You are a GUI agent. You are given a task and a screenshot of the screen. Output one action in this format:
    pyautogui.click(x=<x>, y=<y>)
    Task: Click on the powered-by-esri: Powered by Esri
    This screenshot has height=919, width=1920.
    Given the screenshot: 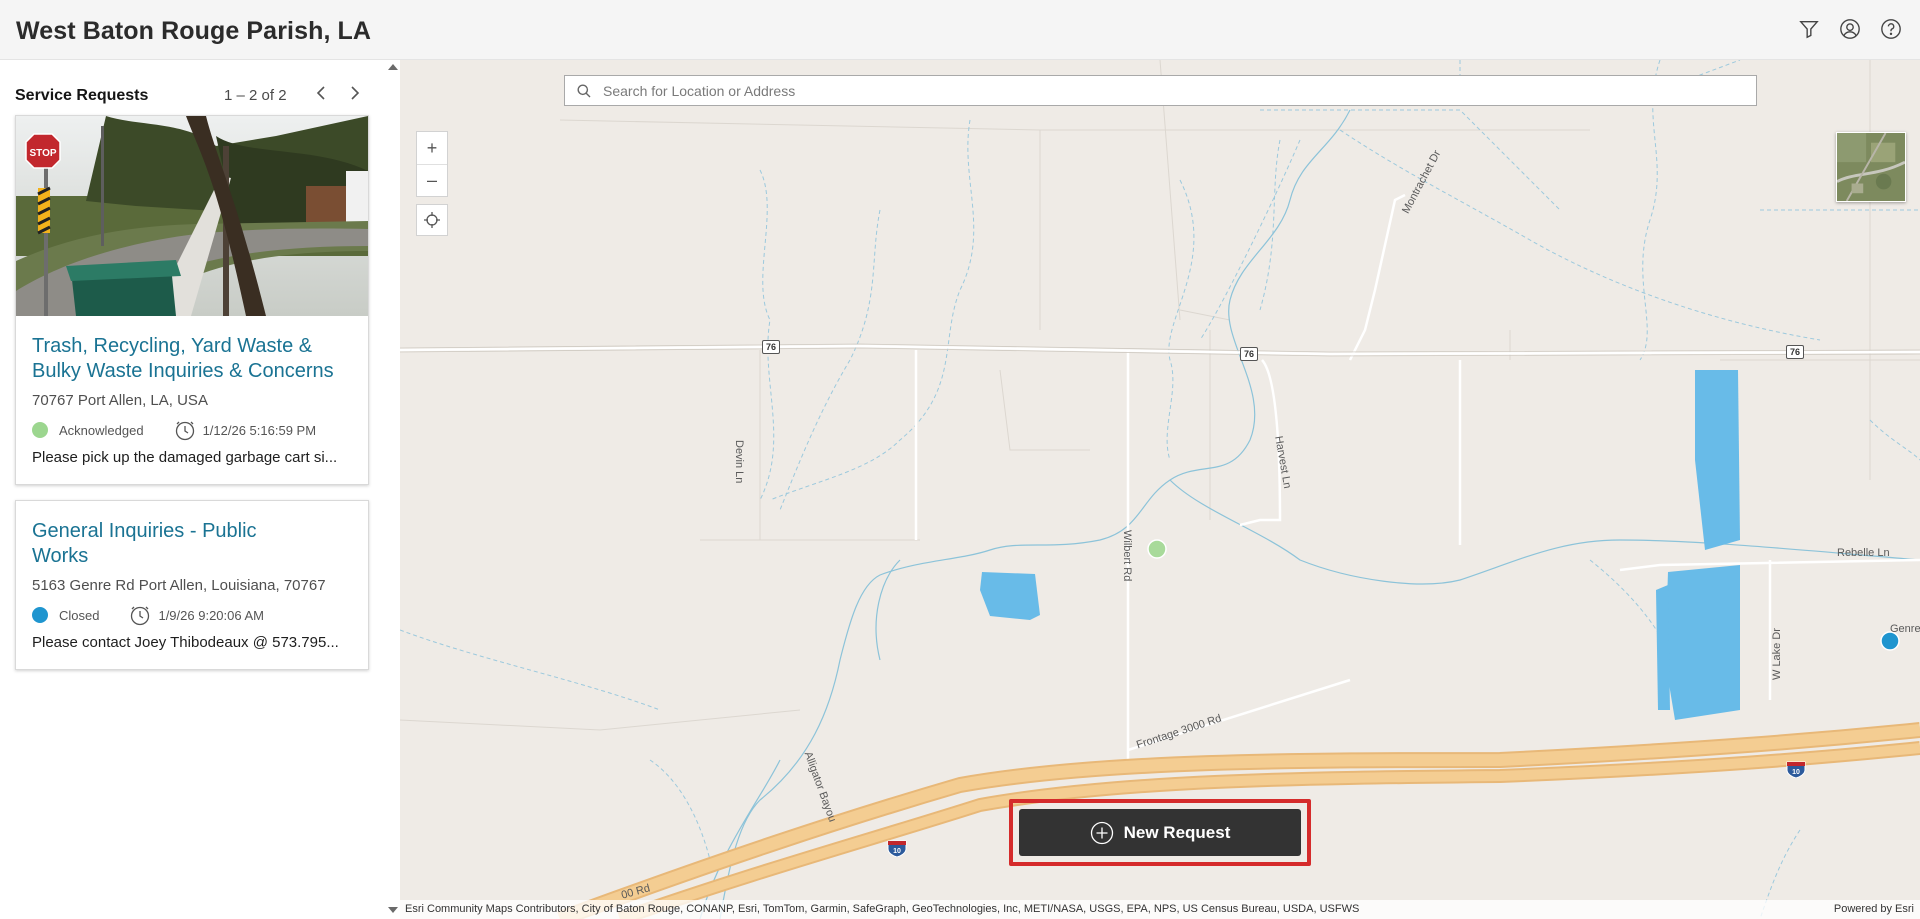 What is the action you would take?
    pyautogui.click(x=1874, y=909)
    